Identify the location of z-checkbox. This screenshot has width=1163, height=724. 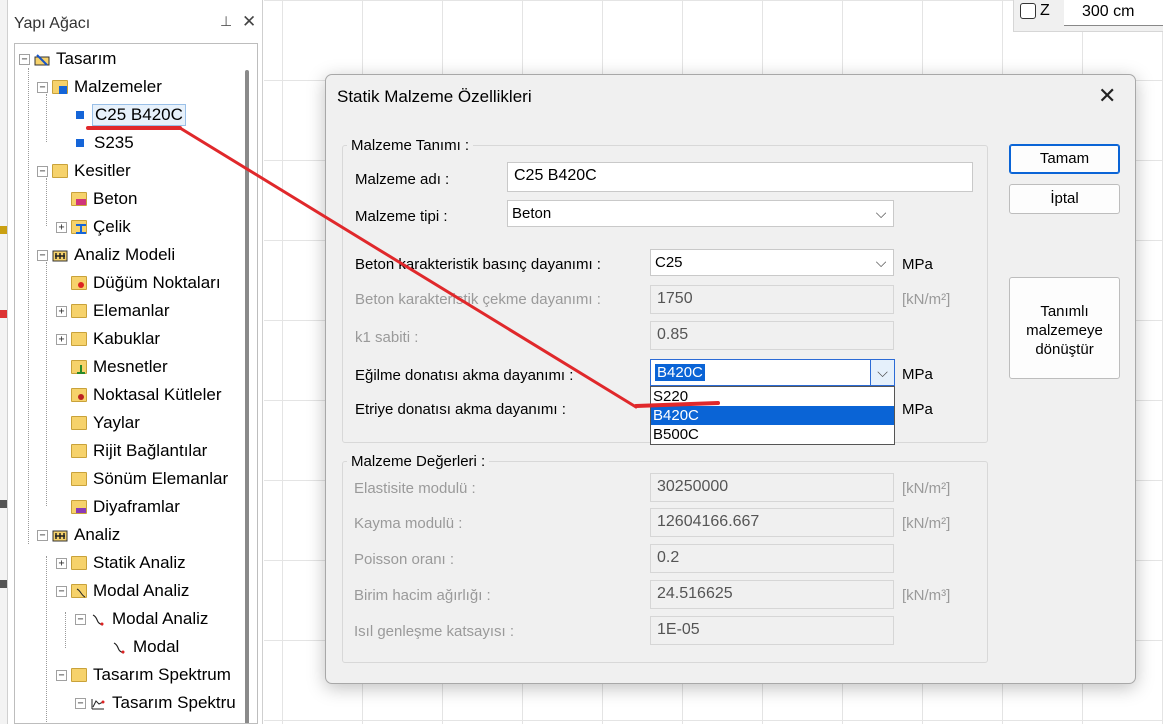
(1028, 11).